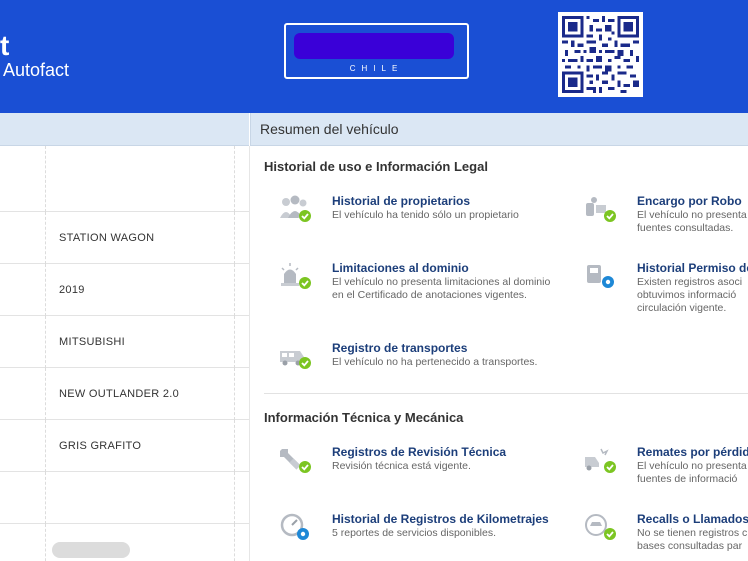 This screenshot has height=561, width=748. I want to click on siren-check-icon, so click(295, 276).